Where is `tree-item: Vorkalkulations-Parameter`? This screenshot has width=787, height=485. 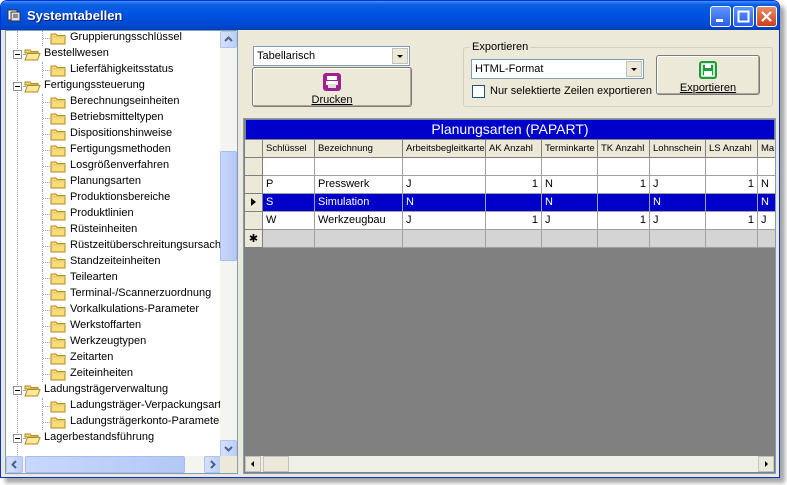
tree-item: Vorkalkulations-Parameter is located at coordinates (113, 310).